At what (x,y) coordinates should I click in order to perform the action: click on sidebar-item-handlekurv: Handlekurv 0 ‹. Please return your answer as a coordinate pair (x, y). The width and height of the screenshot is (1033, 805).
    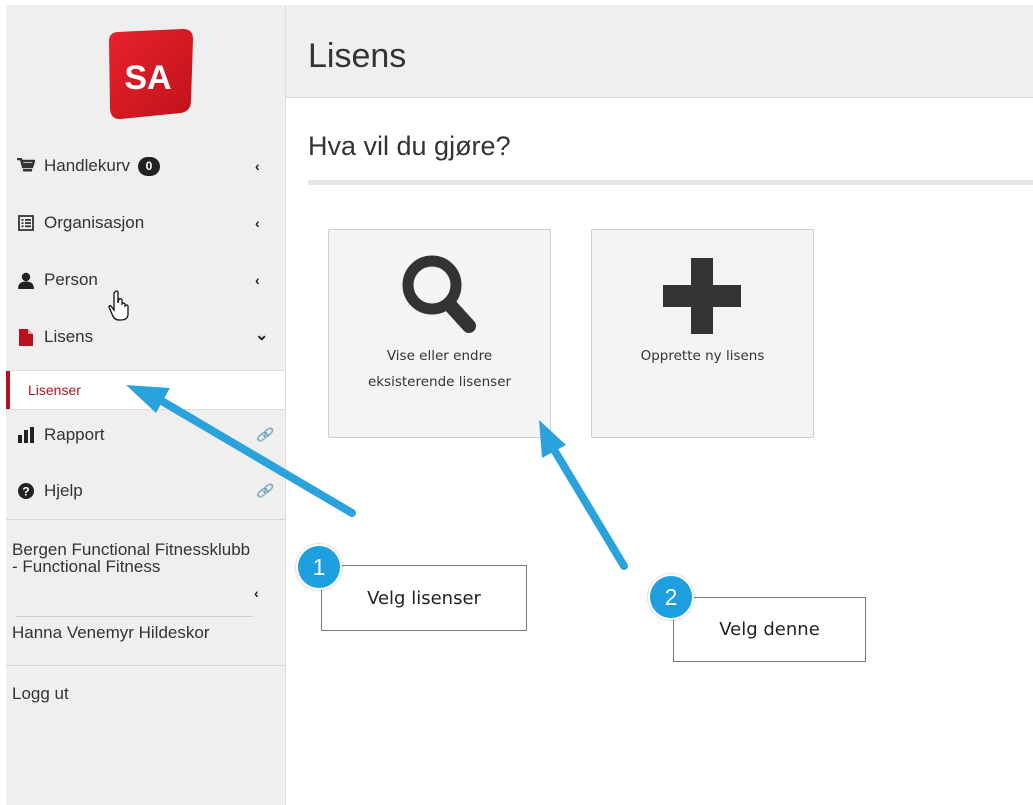
    Looking at the image, I should click on (145, 166).